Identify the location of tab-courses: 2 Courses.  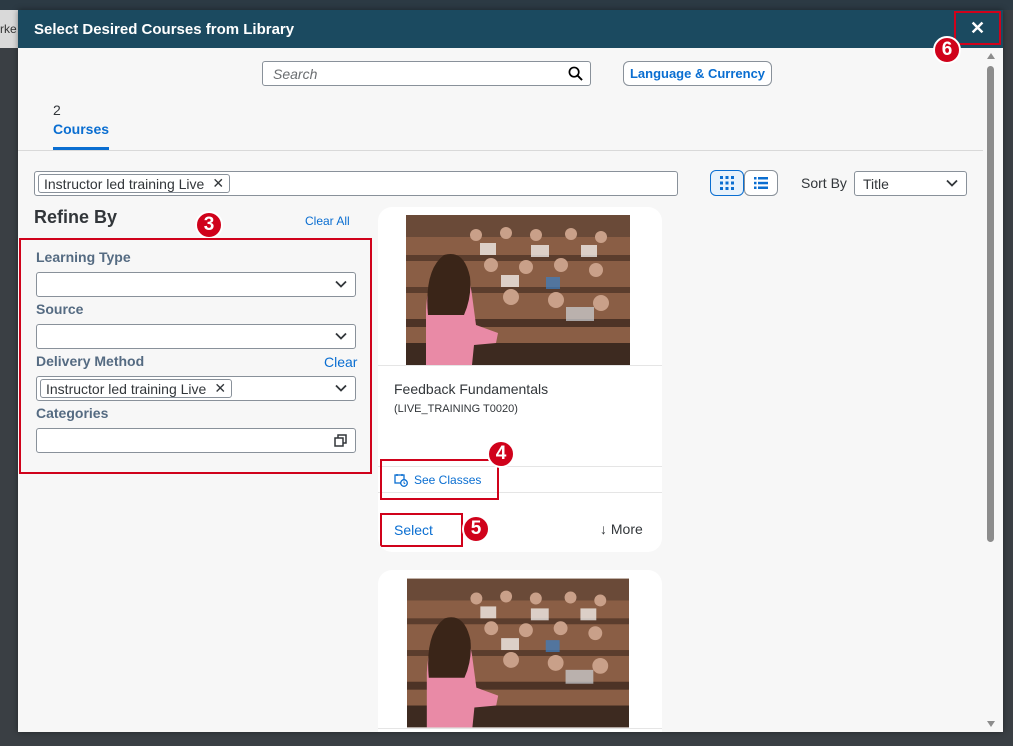
(81, 126).